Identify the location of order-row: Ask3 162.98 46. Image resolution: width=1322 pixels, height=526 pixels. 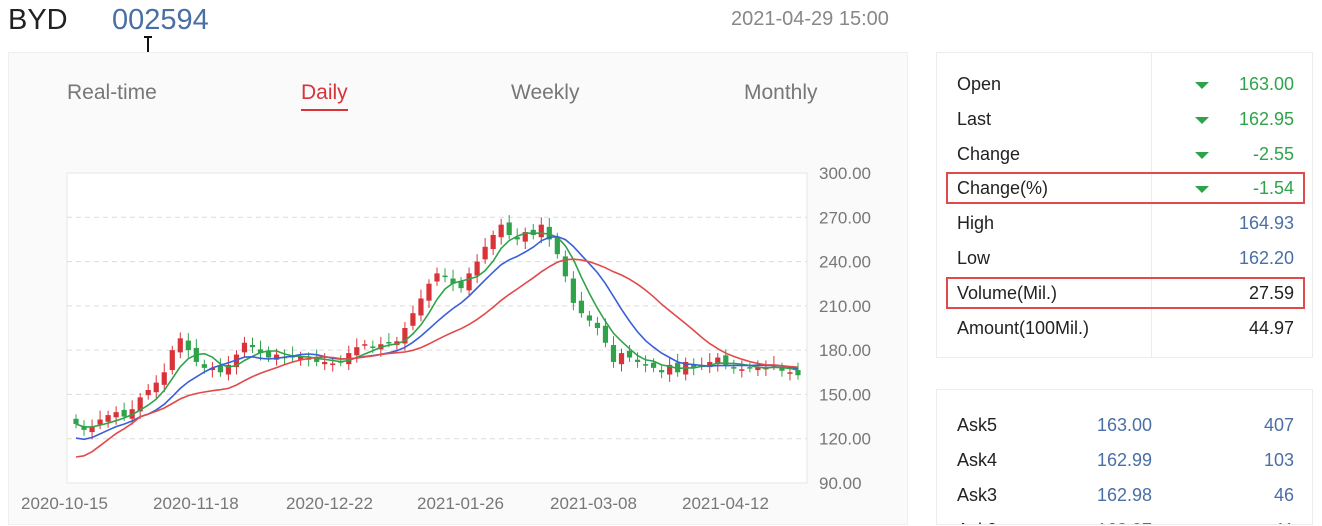
(1124, 498).